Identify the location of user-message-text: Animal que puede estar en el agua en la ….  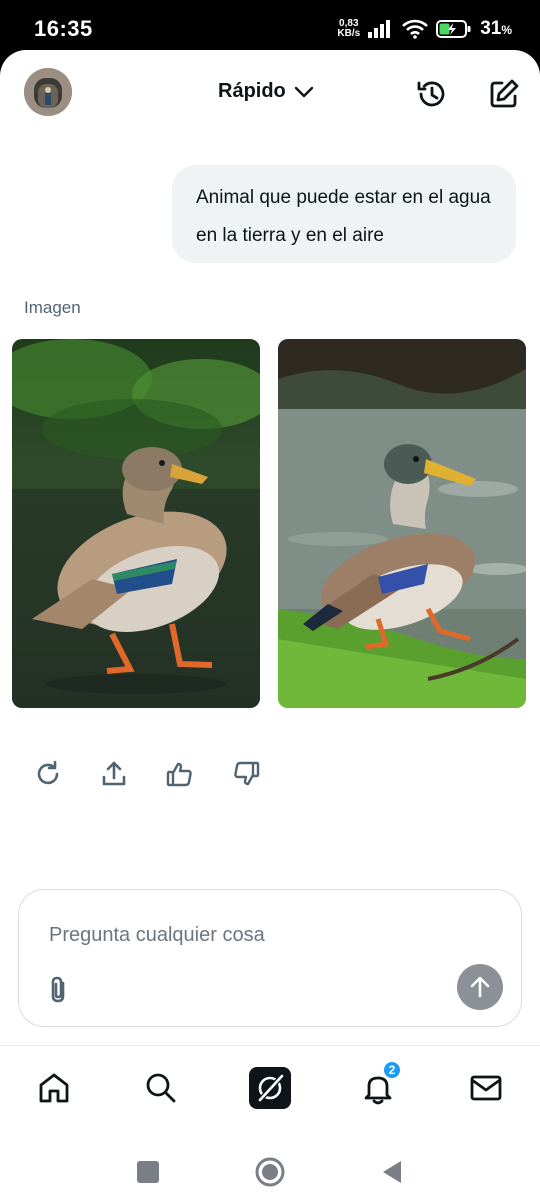
(343, 216).